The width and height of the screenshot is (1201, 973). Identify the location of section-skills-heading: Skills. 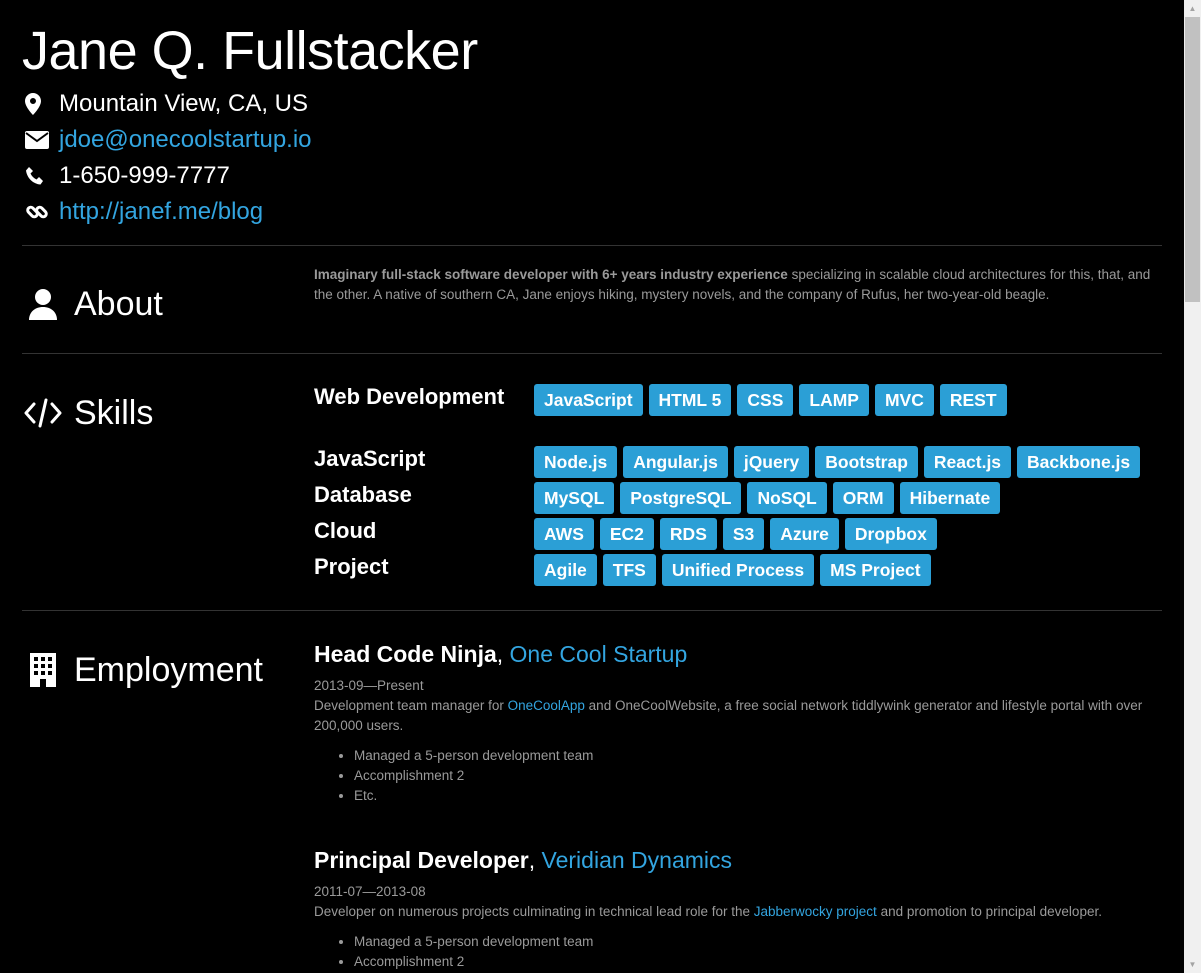
(87, 413).